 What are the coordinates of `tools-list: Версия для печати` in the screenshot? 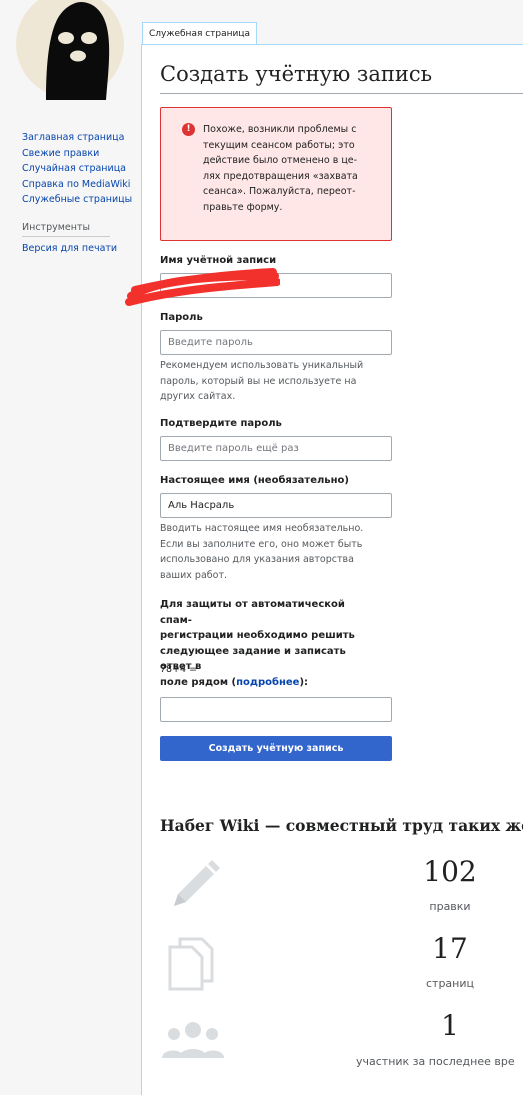 It's located at (81, 249).